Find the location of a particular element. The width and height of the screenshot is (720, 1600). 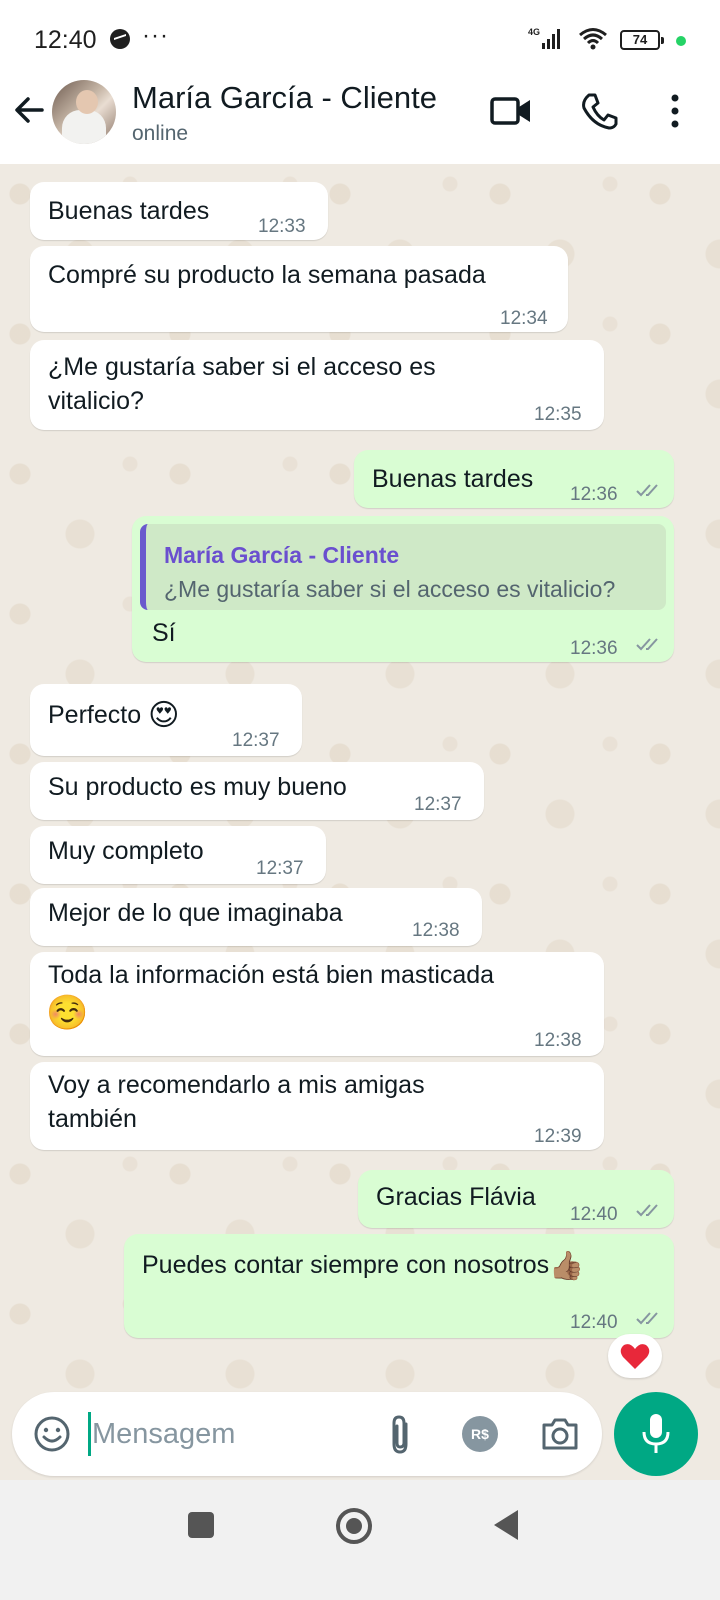

camera-icon is located at coordinates (560, 1434).